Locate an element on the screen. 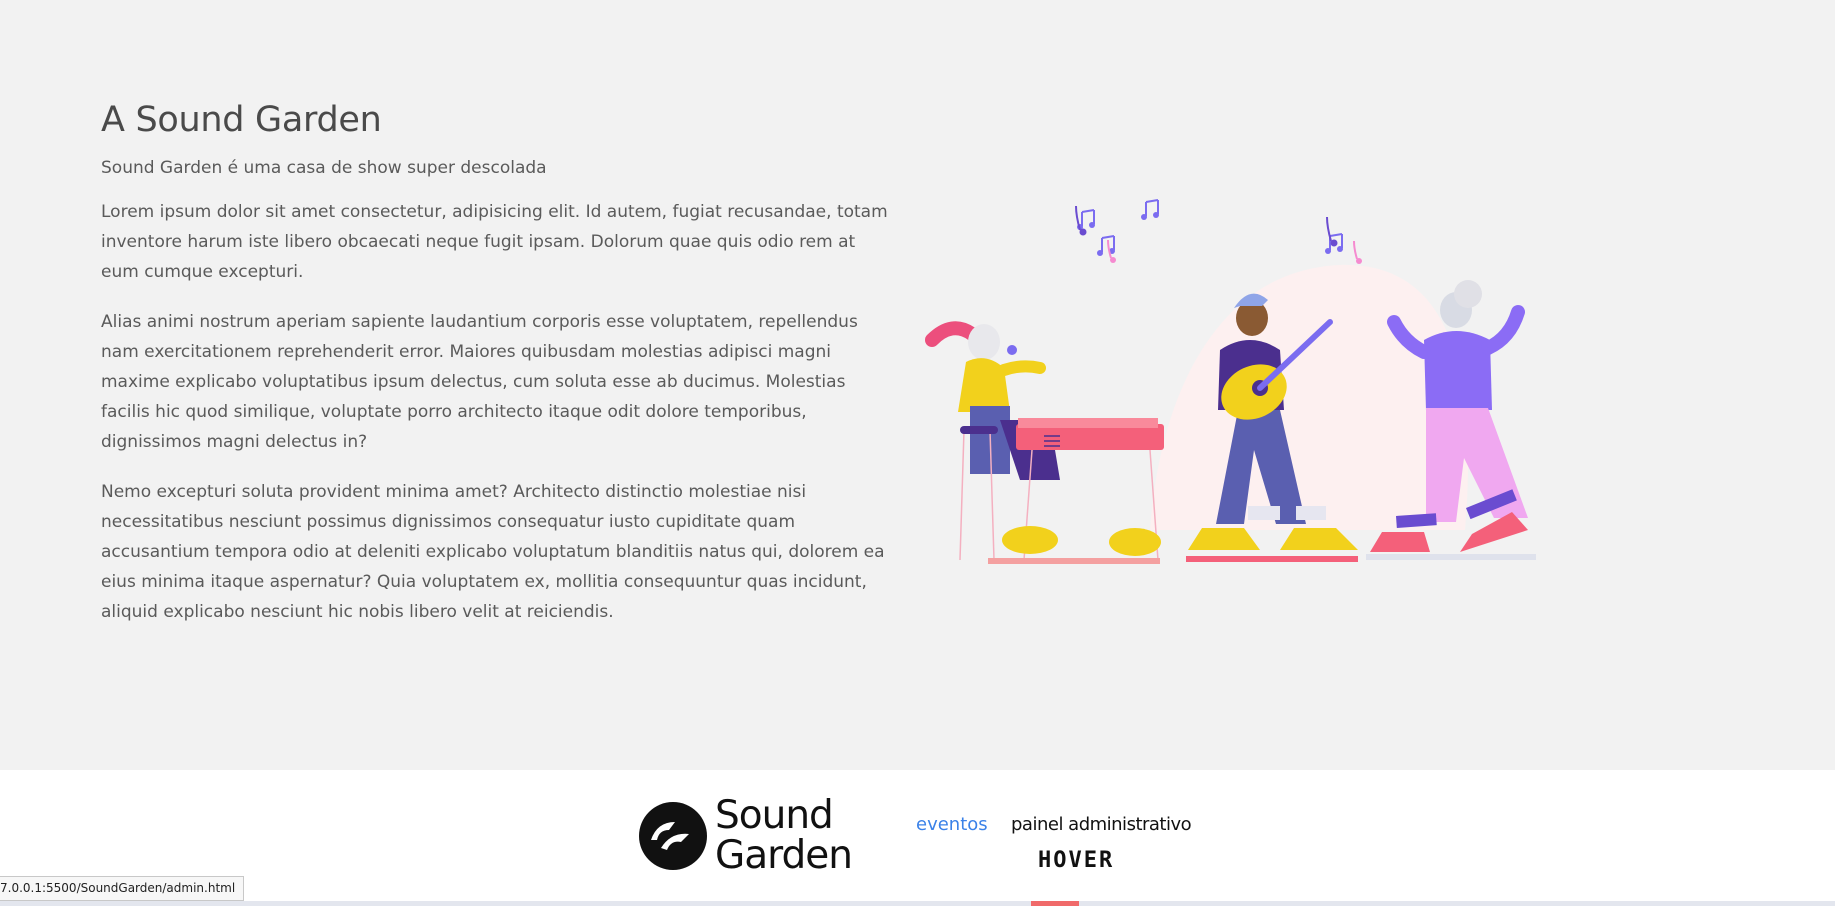 The height and width of the screenshot is (906, 1835). sound-garden-logo: Sound Garden is located at coordinates (745, 835).